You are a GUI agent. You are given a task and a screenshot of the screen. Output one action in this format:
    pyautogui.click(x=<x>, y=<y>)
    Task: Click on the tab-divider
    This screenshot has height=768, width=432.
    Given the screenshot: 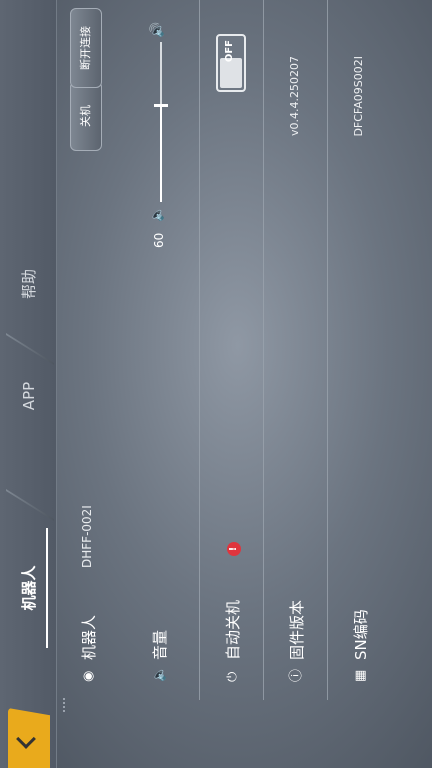 What is the action you would take?
    pyautogui.click(x=30, y=505)
    